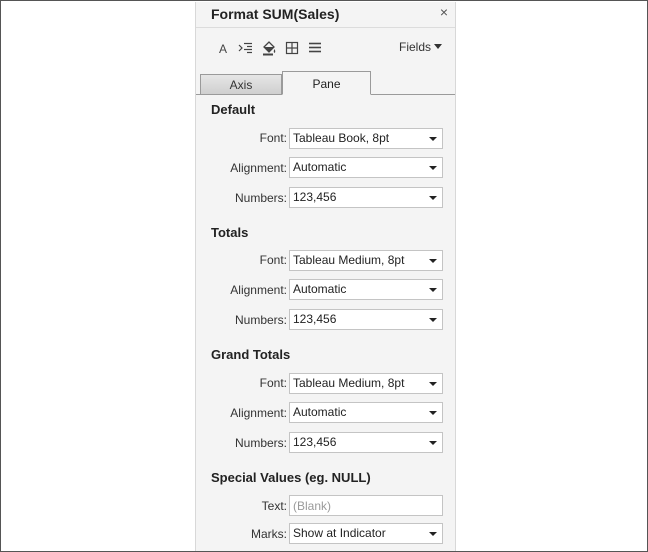  I want to click on close-button: ×, so click(444, 12).